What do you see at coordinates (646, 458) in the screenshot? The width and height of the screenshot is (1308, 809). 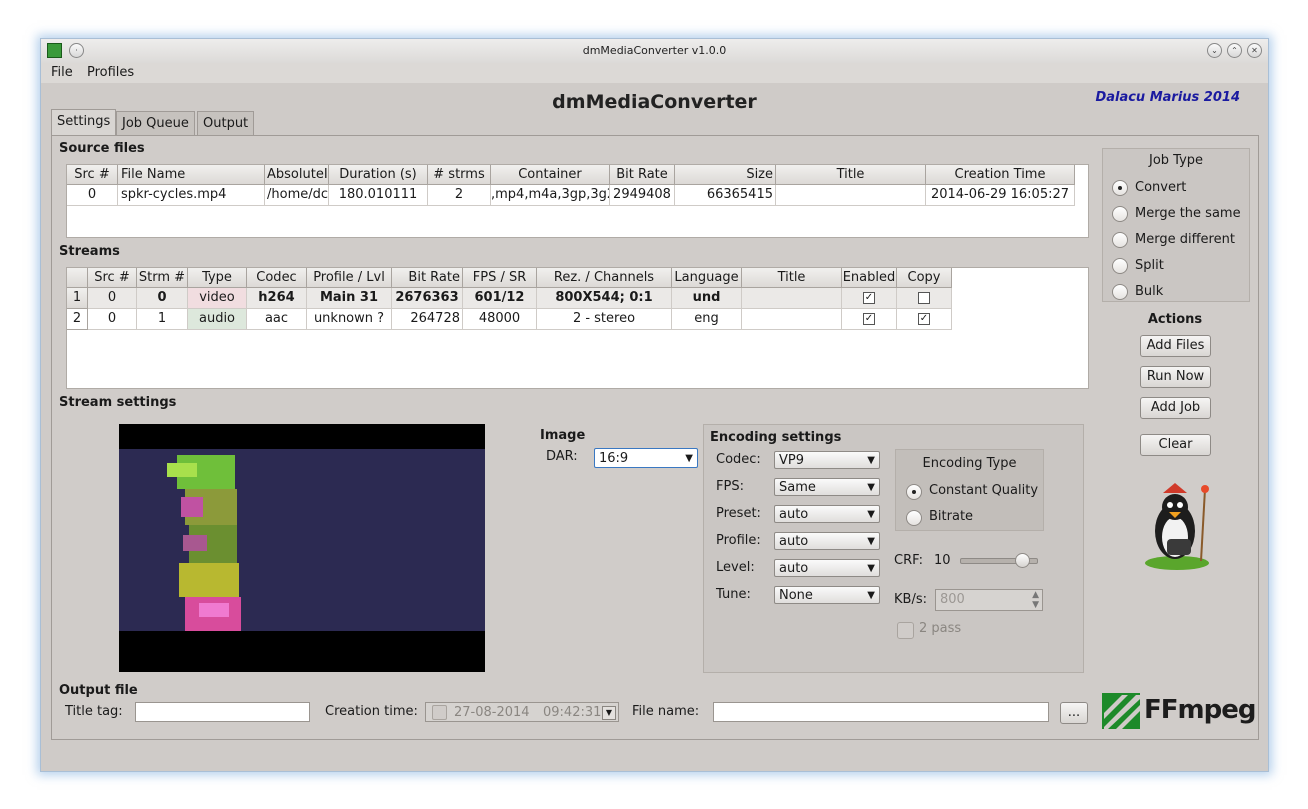 I see `dar-select: 16:9 ▼` at bounding box center [646, 458].